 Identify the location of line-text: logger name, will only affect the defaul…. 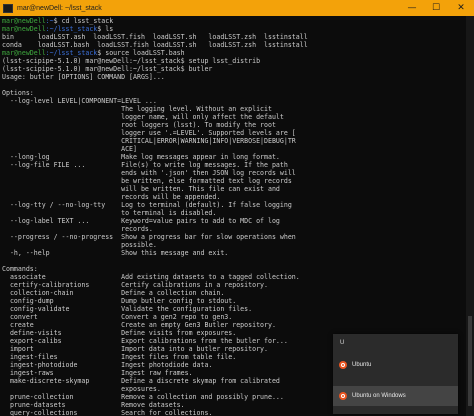
(143, 117).